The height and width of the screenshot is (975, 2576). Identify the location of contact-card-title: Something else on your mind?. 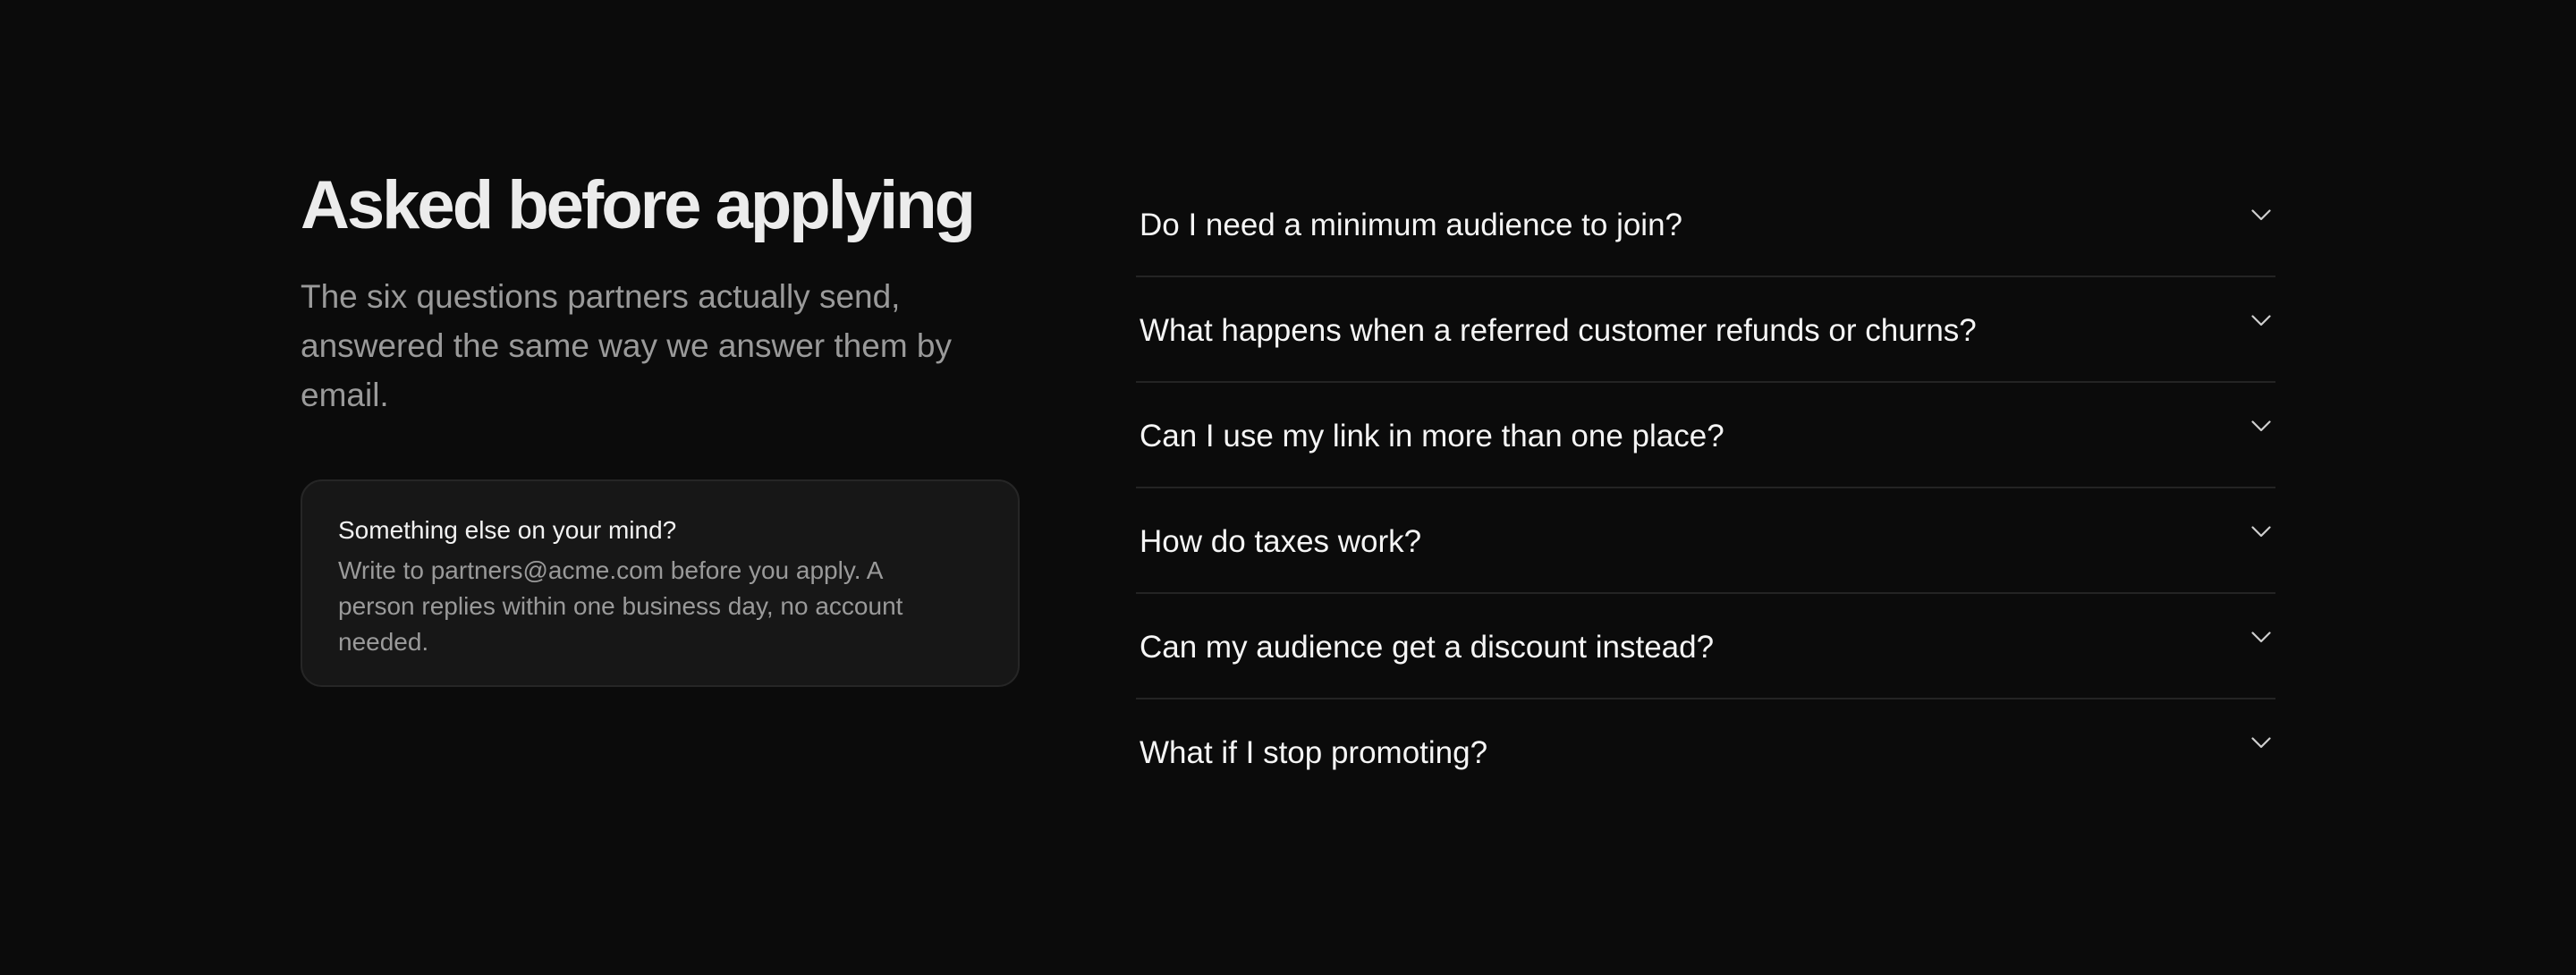
(507, 530).